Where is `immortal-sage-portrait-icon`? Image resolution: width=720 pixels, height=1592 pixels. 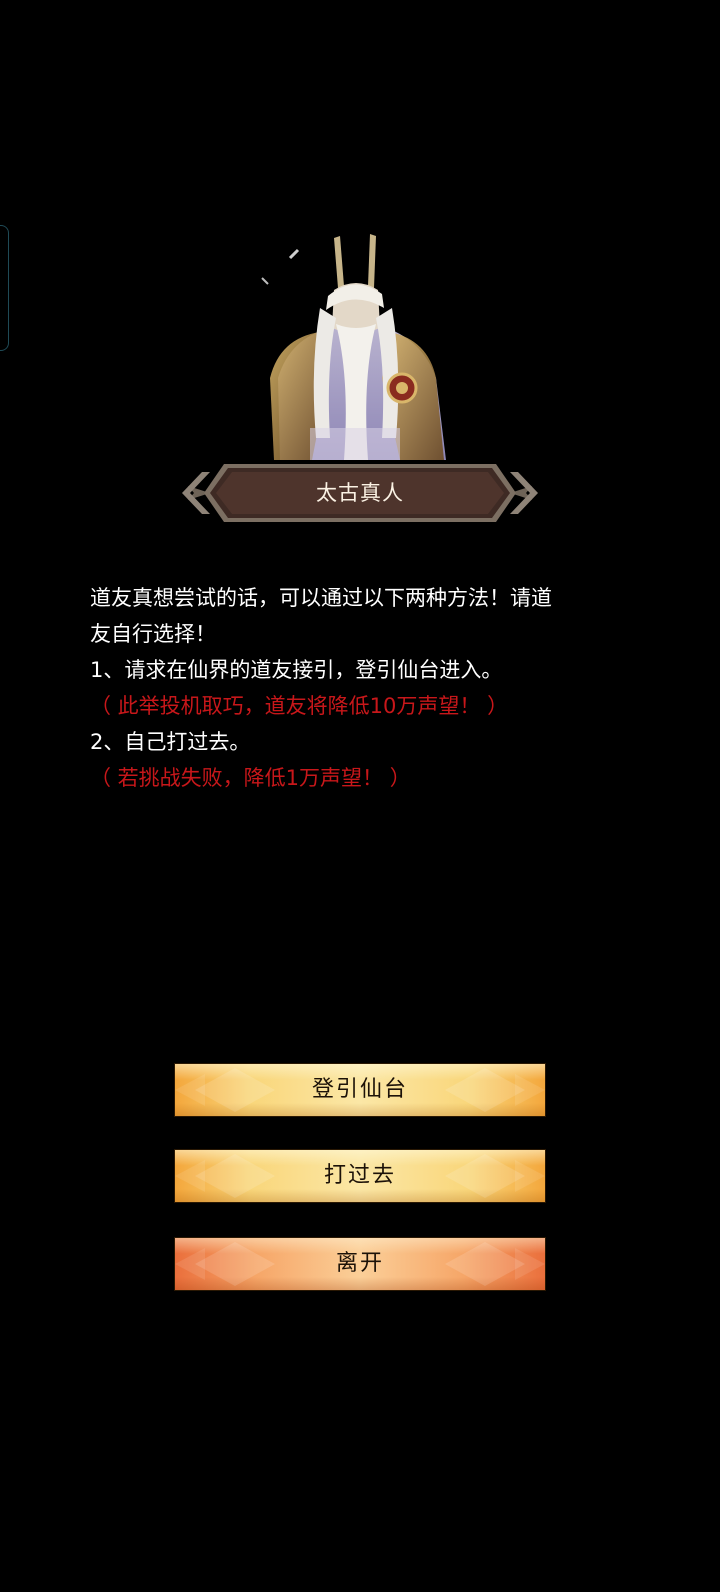
immortal-sage-portrait-icon is located at coordinates (353, 347).